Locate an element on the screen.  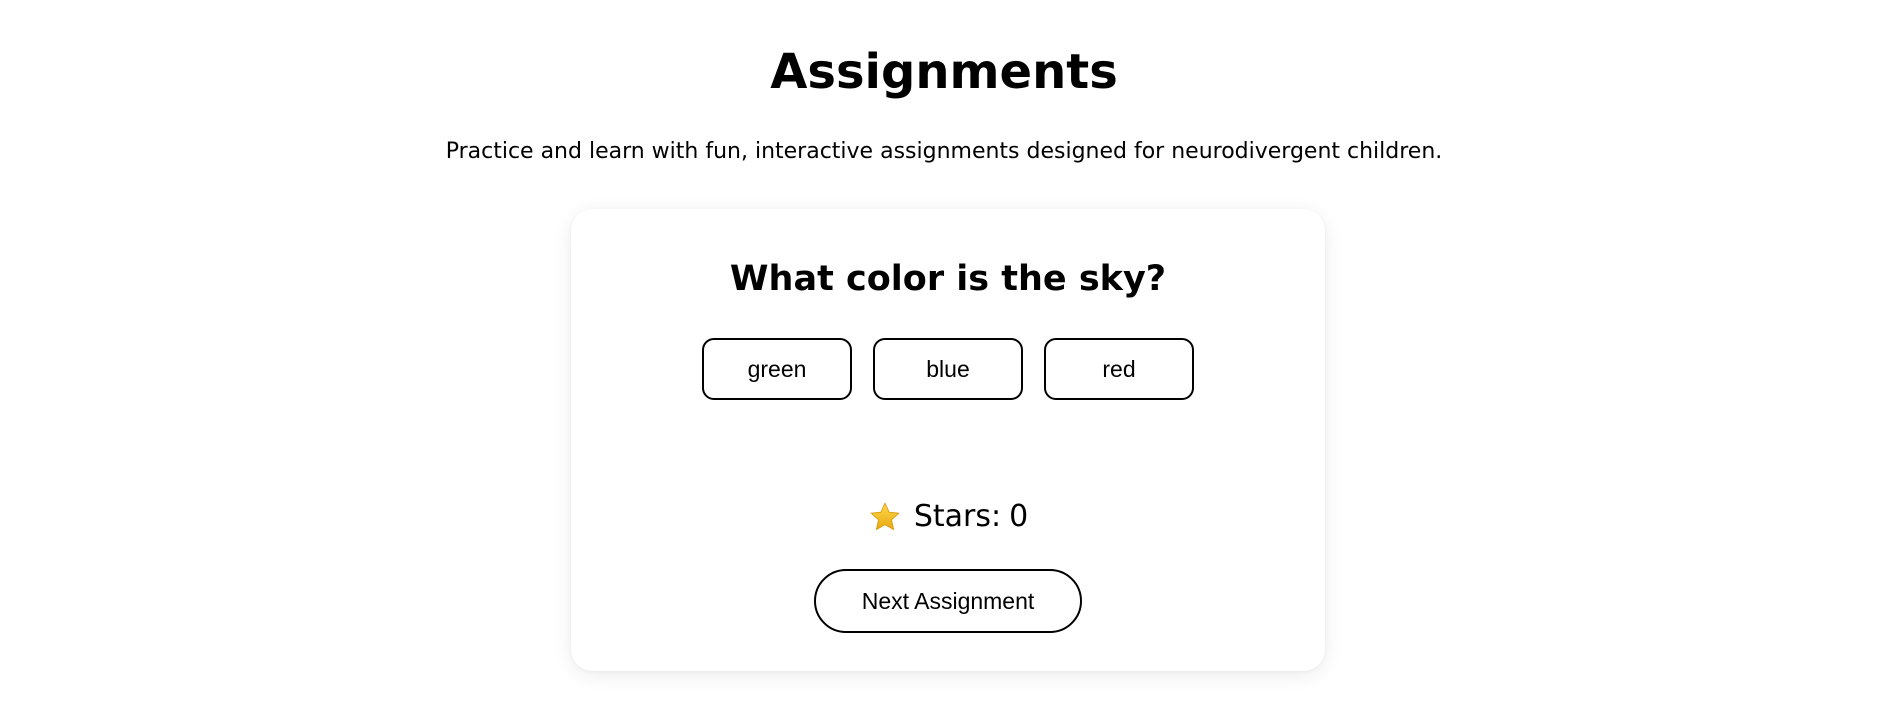
option-button-blue: blue is located at coordinates (948, 369).